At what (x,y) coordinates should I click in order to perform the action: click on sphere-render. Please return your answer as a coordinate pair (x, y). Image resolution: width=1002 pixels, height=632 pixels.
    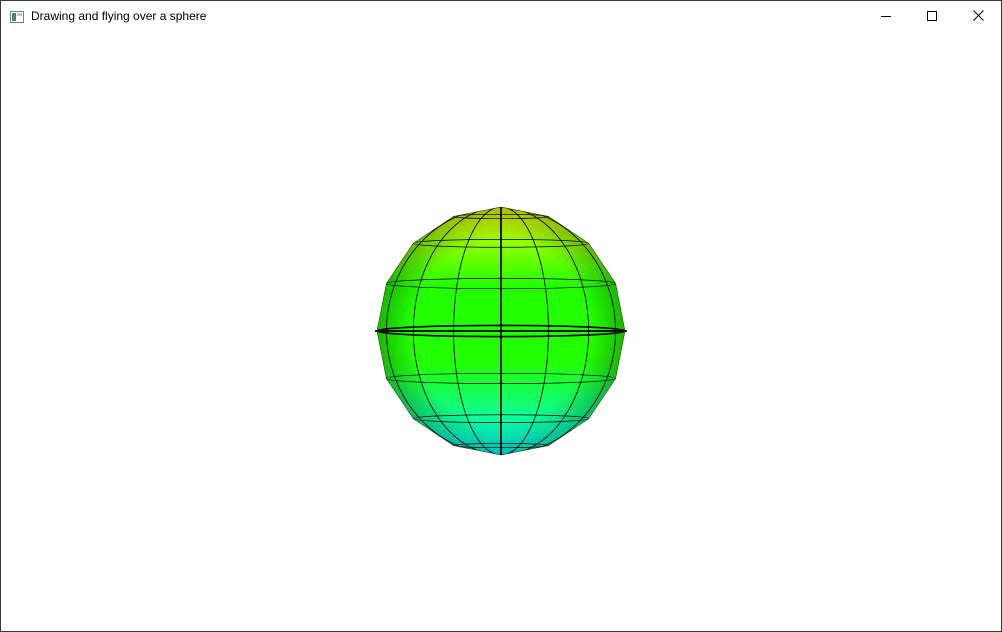
    Looking at the image, I should click on (501, 331).